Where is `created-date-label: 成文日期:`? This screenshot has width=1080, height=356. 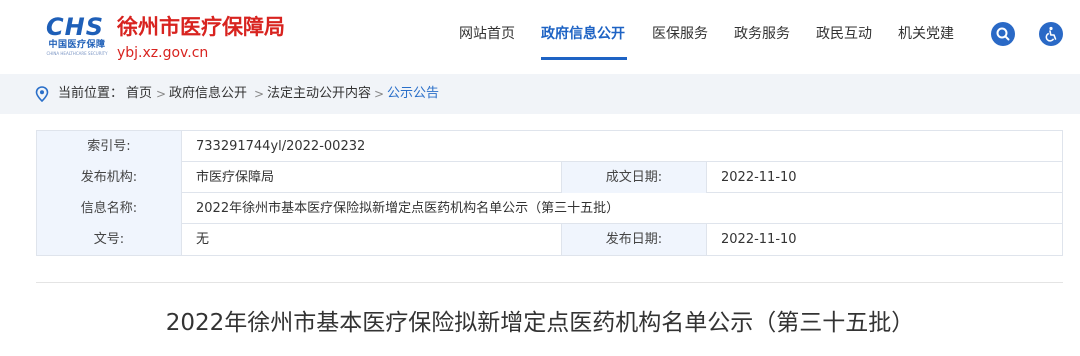 created-date-label: 成文日期: is located at coordinates (634, 177).